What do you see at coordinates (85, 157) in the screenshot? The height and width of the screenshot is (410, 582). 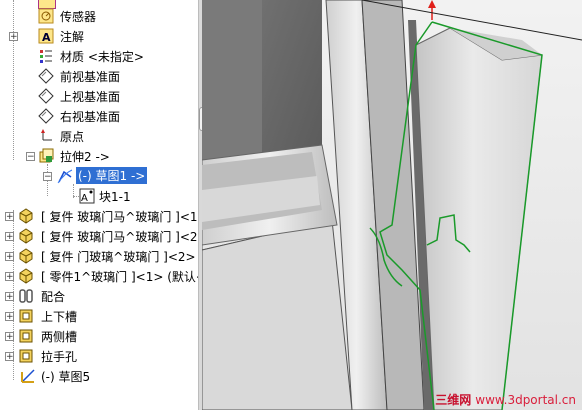 I see `tree-item-label: 拉伸2 ->` at bounding box center [85, 157].